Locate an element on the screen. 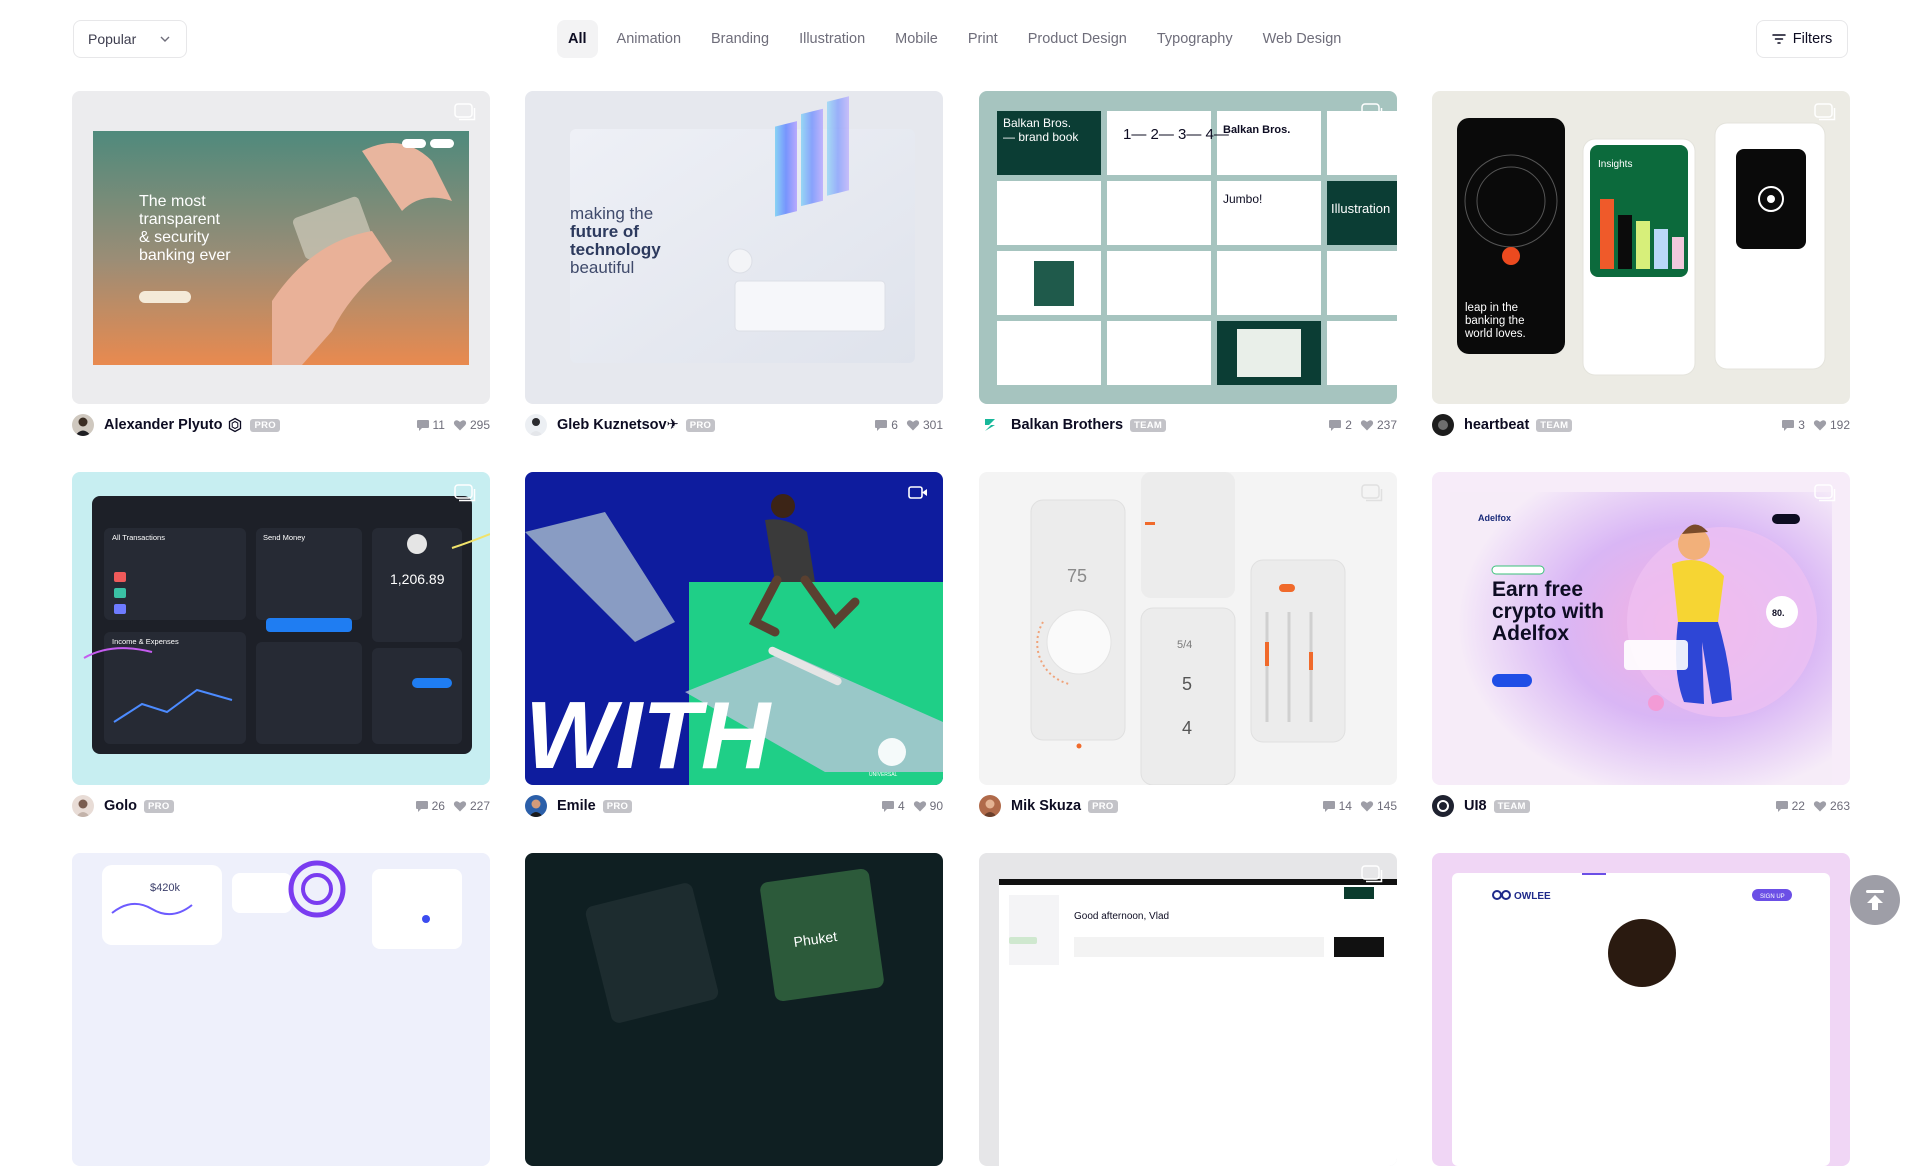 This screenshot has width=1920, height=1166. shot-card: $420k is located at coordinates (281, 1009).